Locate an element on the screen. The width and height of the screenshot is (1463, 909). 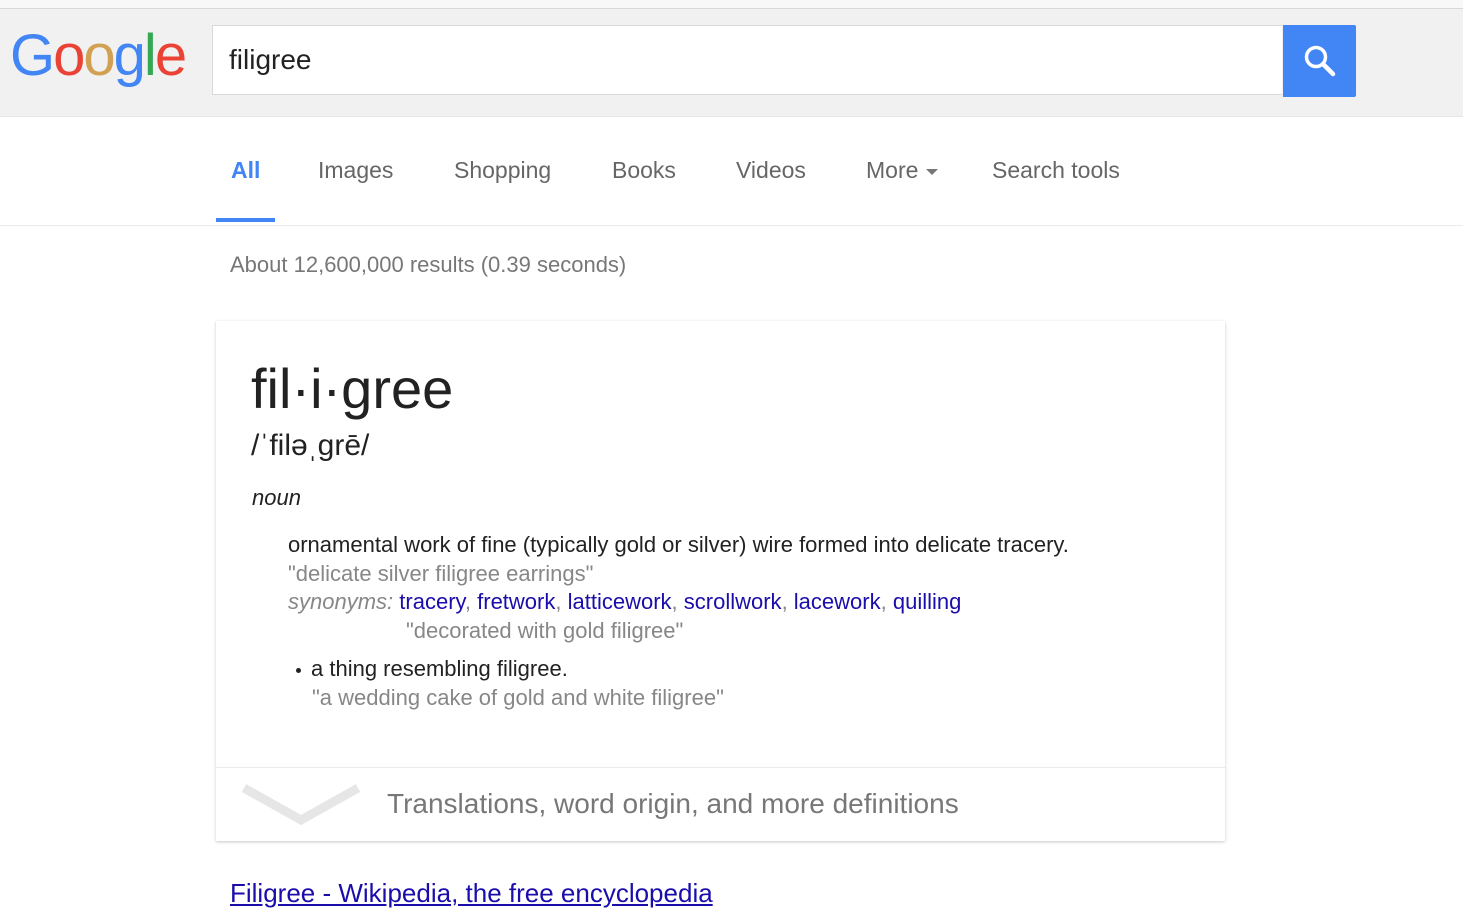
part-of-speech: noun is located at coordinates (276, 497).